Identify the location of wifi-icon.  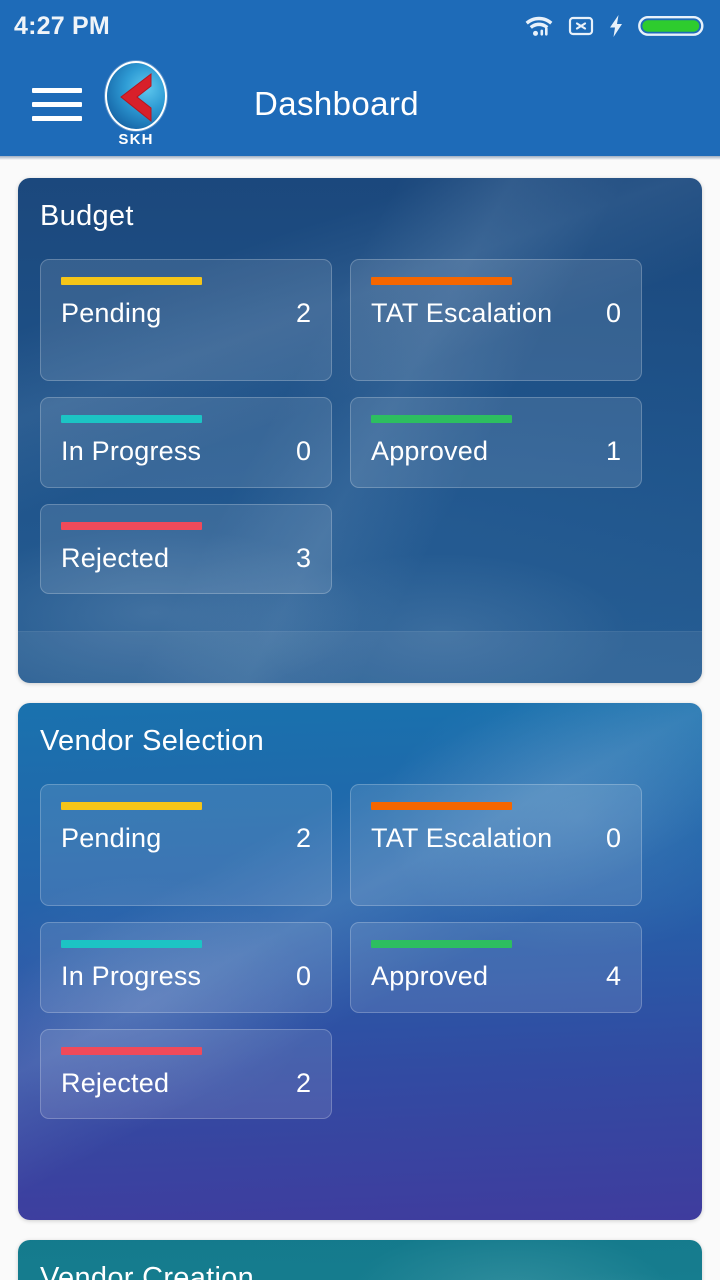
(539, 26).